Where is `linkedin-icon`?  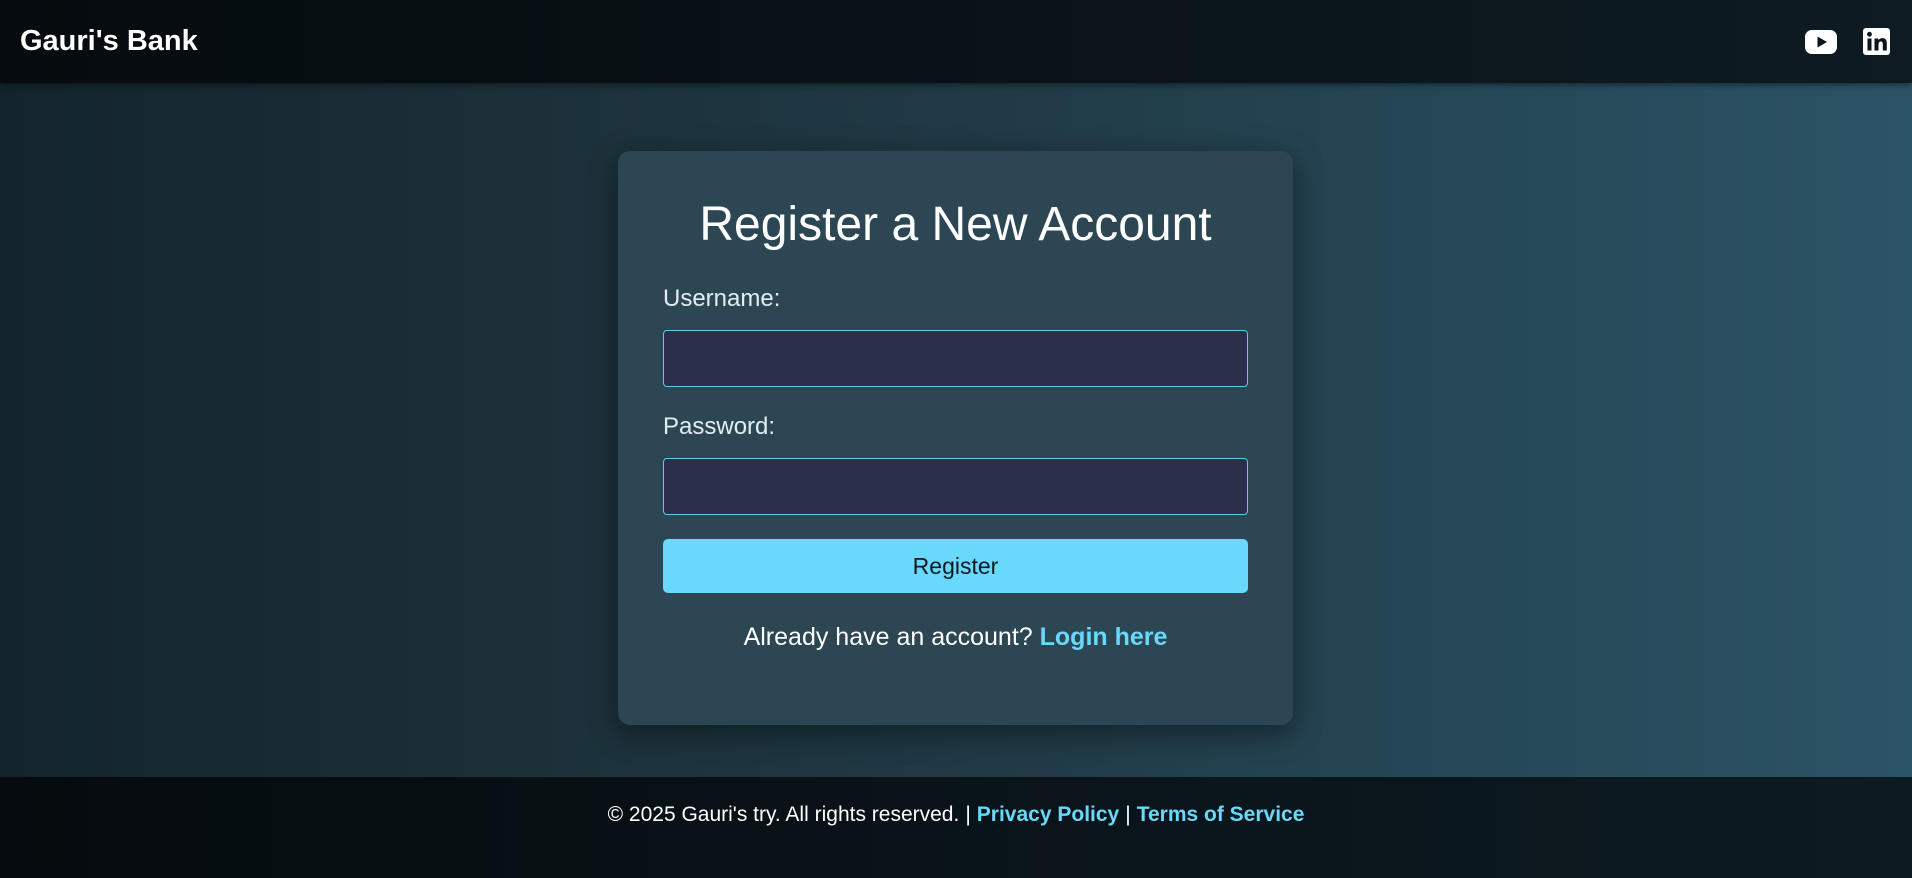
linkedin-icon is located at coordinates (1876, 41).